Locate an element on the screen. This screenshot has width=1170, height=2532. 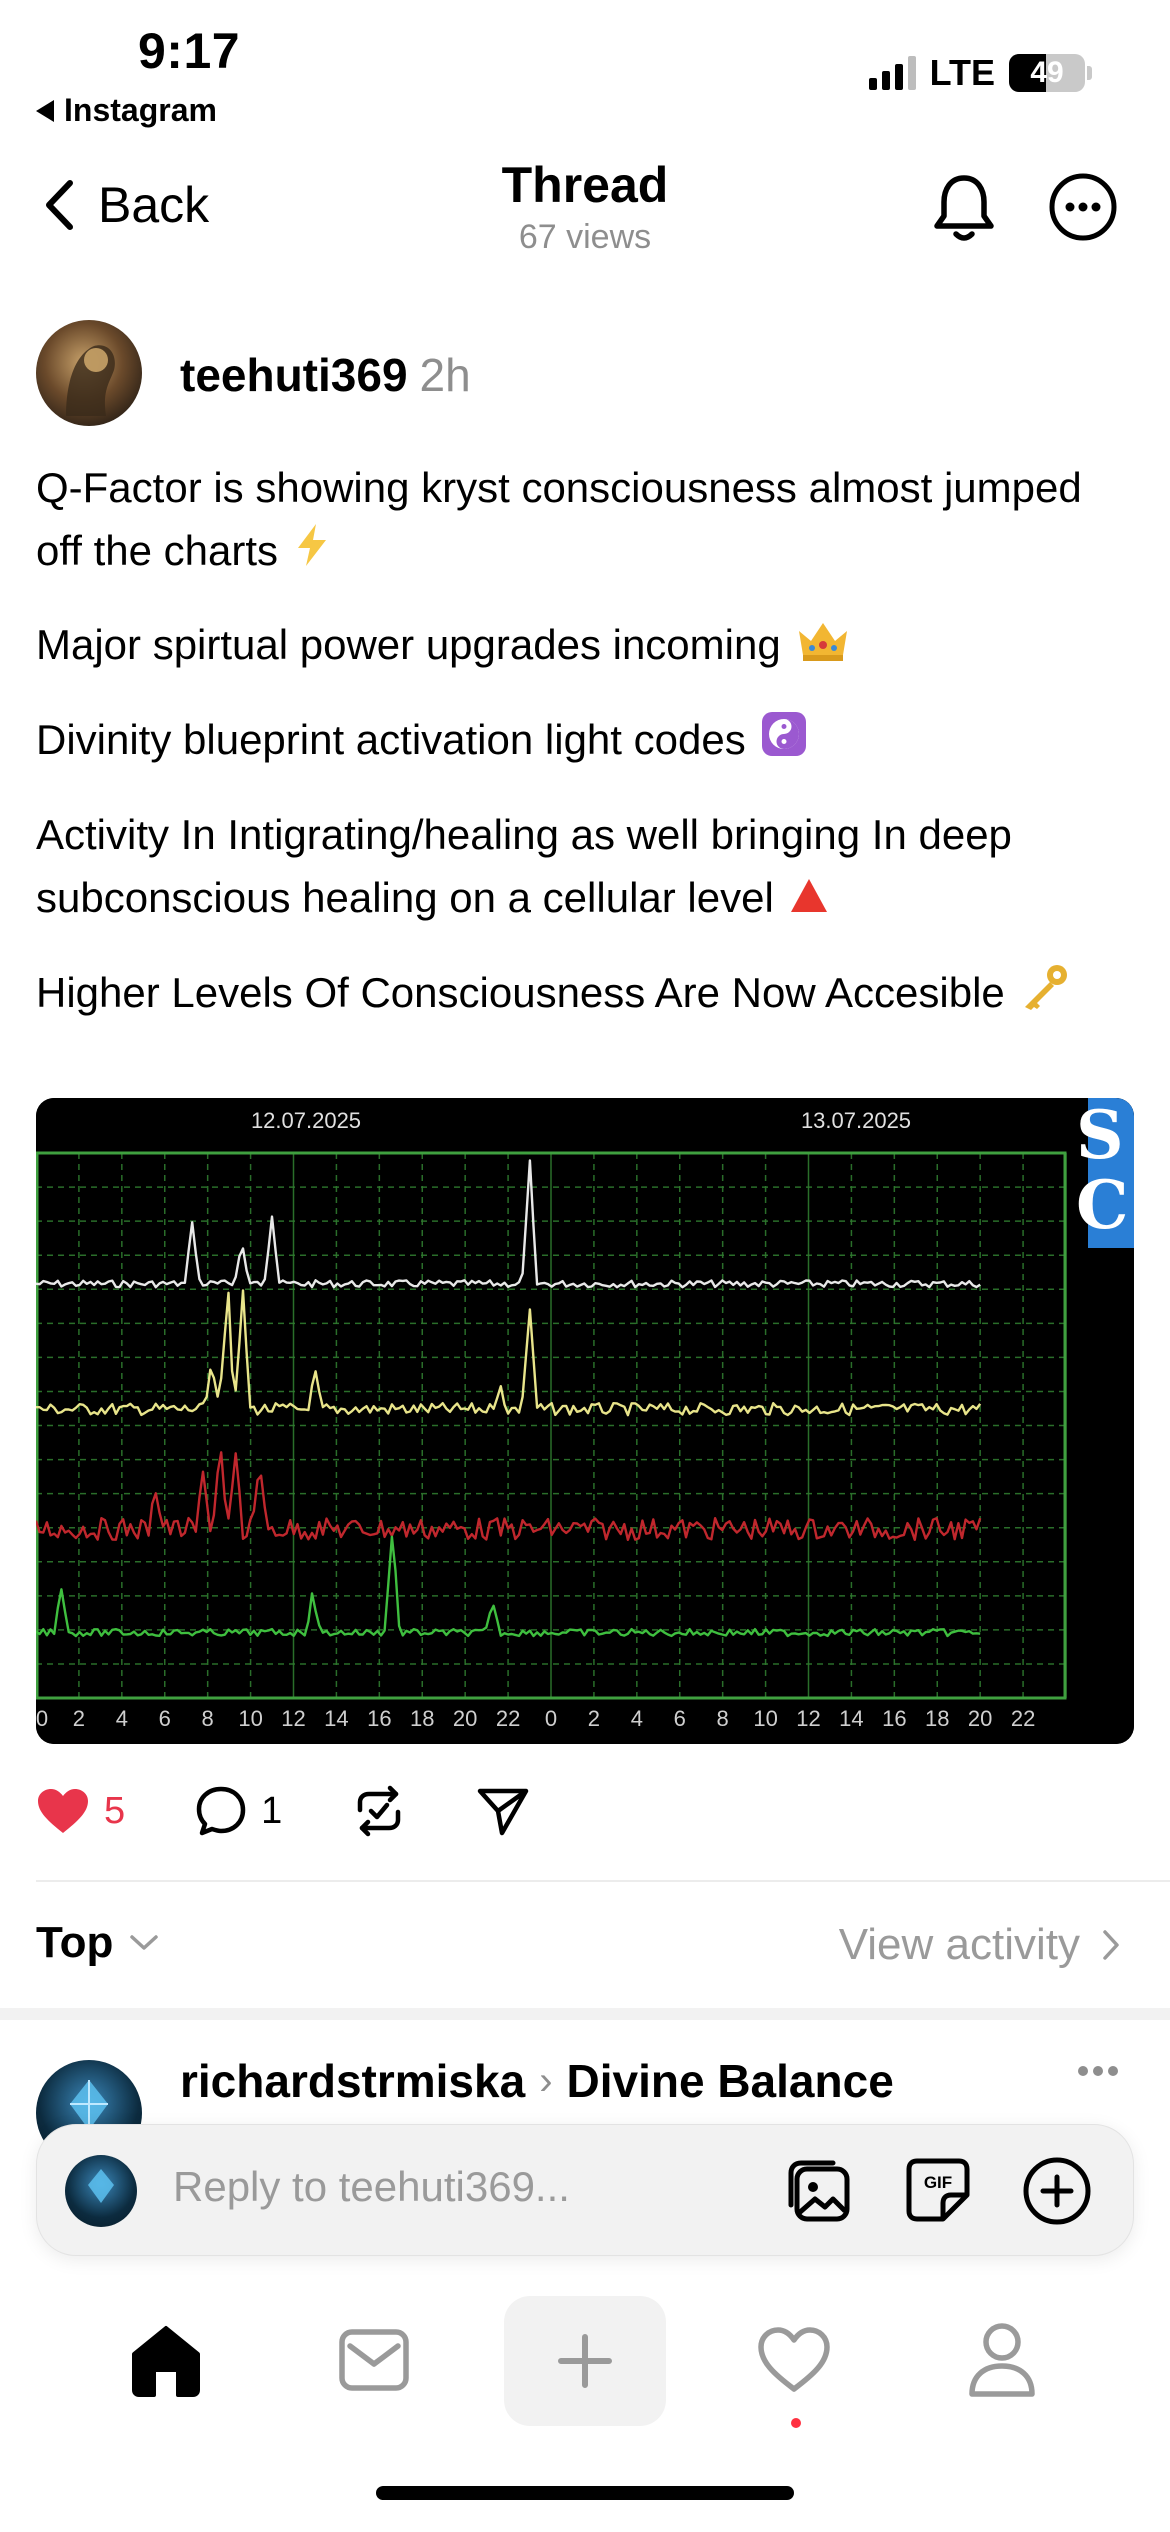
like-button: 5 is located at coordinates (80, 1811).